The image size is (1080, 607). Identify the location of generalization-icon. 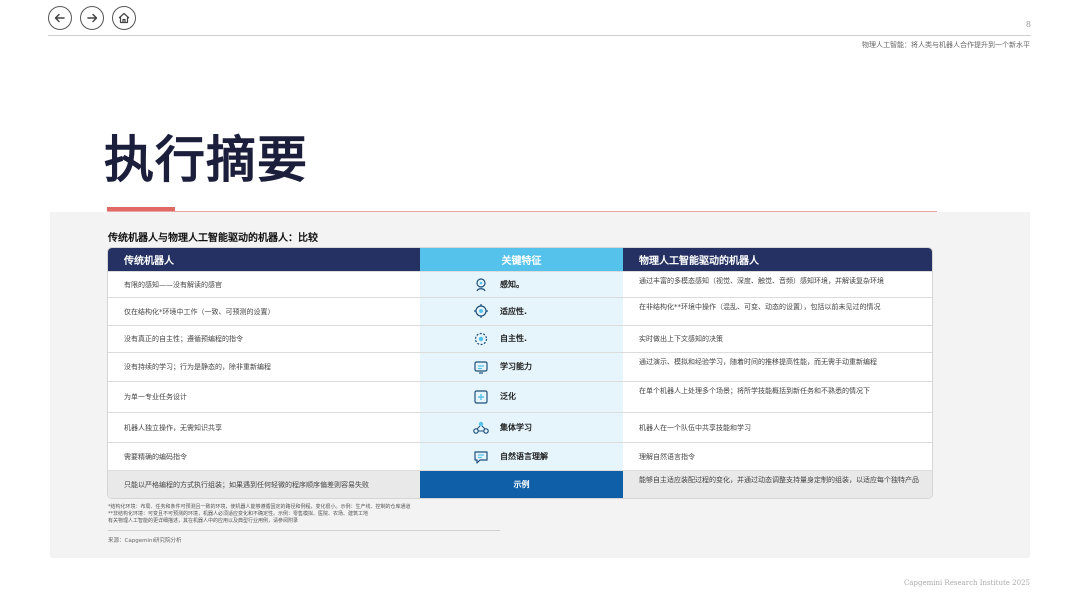
(481, 397).